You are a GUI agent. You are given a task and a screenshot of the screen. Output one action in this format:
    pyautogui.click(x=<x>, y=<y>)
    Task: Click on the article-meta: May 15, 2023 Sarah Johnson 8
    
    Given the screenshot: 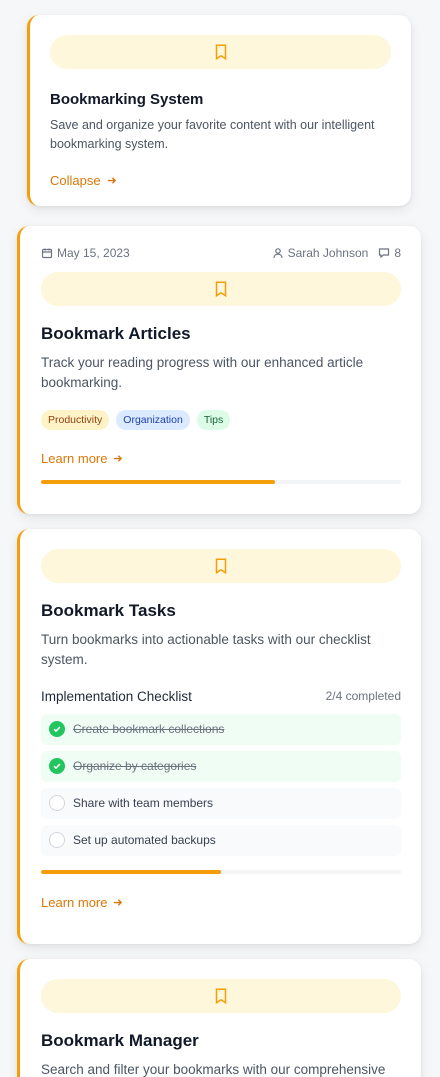 What is the action you would take?
    pyautogui.click(x=221, y=253)
    